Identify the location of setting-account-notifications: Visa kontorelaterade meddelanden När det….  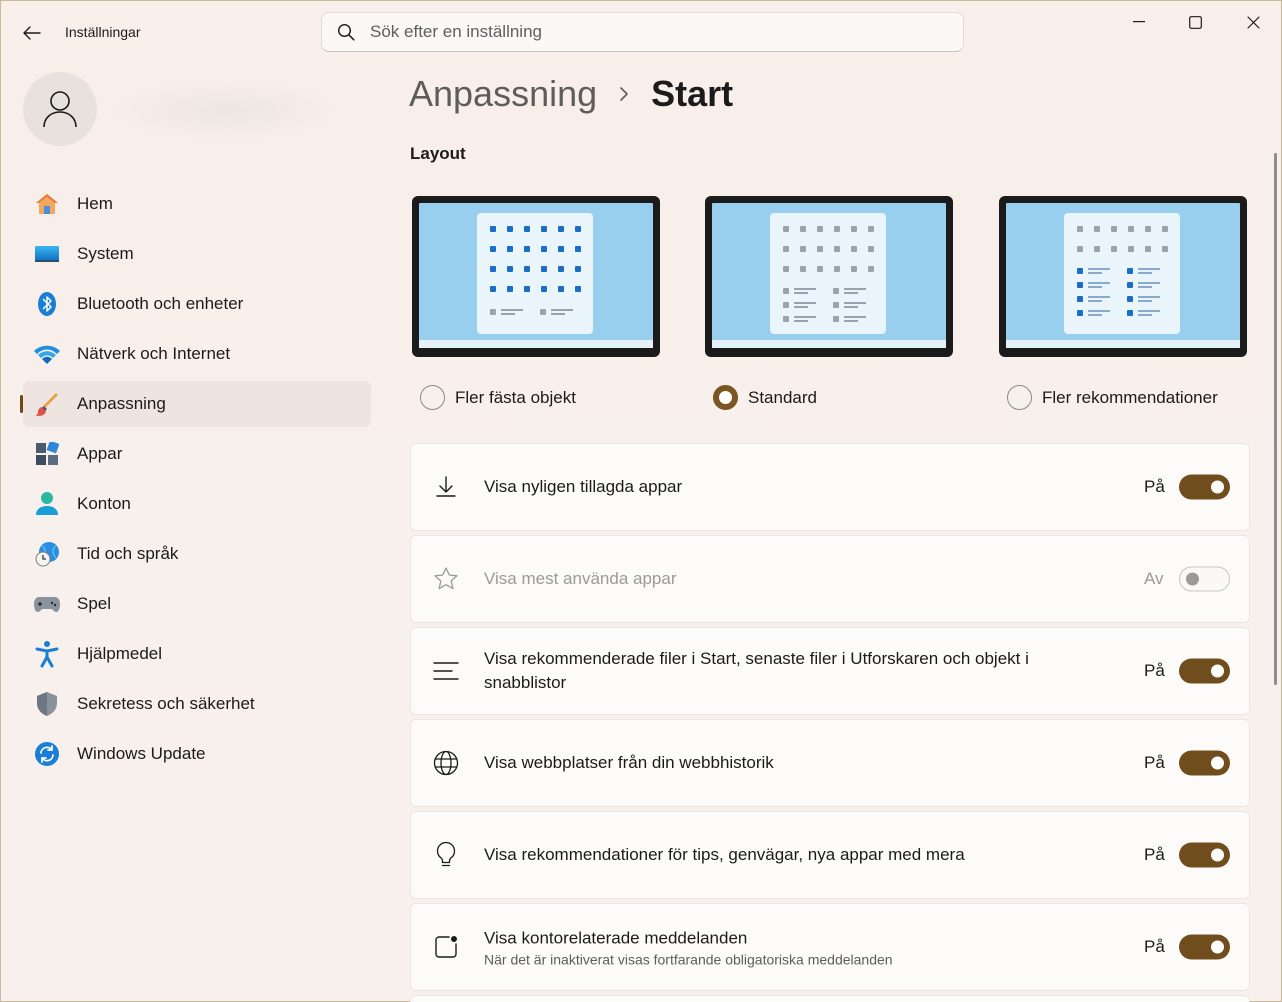
(830, 947).